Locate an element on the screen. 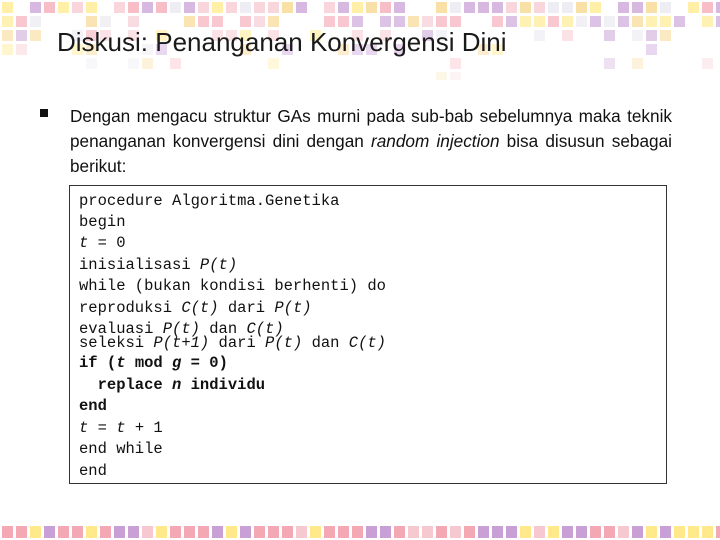  code-line: if (t mod g = 0) is located at coordinates (153, 363).